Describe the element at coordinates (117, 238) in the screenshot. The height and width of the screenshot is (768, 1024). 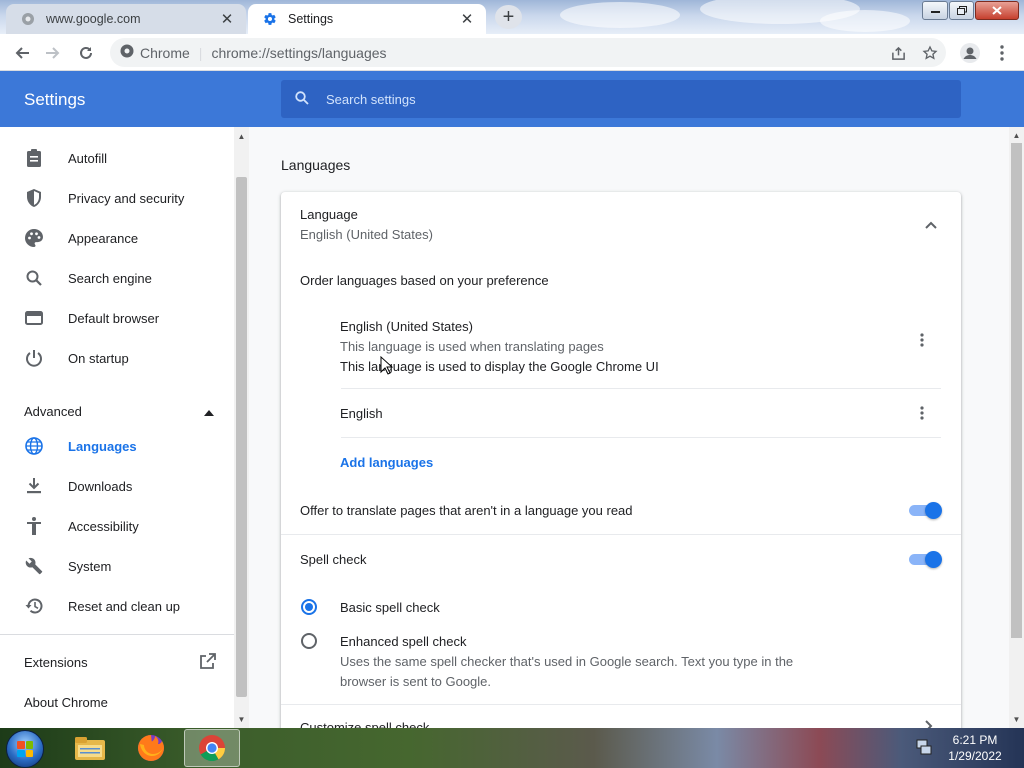
I see `sidebar-item-appearance: Appearance` at that location.